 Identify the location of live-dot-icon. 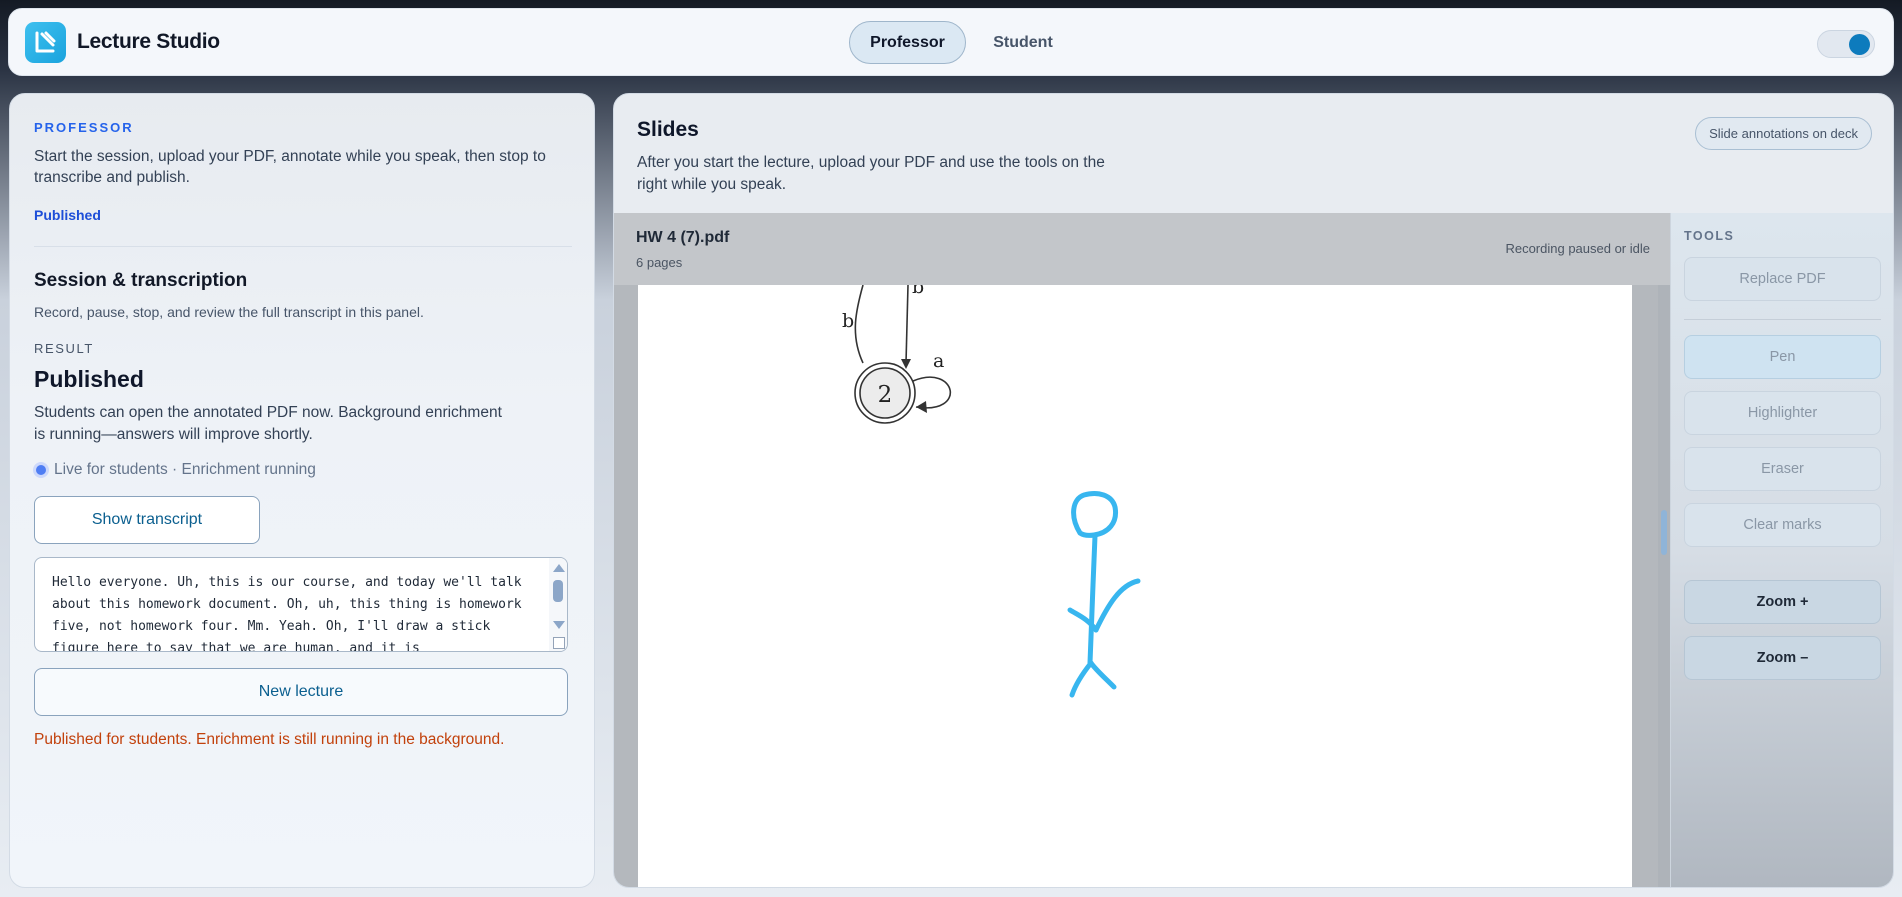
(41, 470).